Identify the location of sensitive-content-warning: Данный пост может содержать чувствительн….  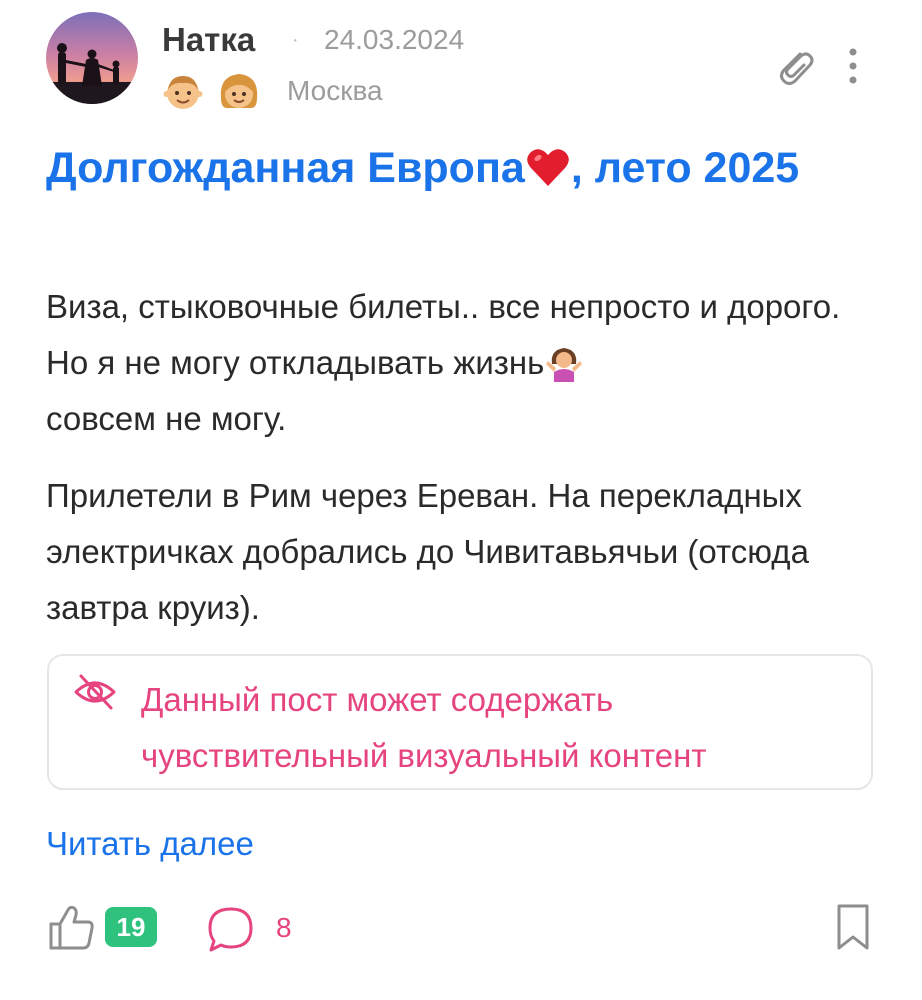
(460, 722).